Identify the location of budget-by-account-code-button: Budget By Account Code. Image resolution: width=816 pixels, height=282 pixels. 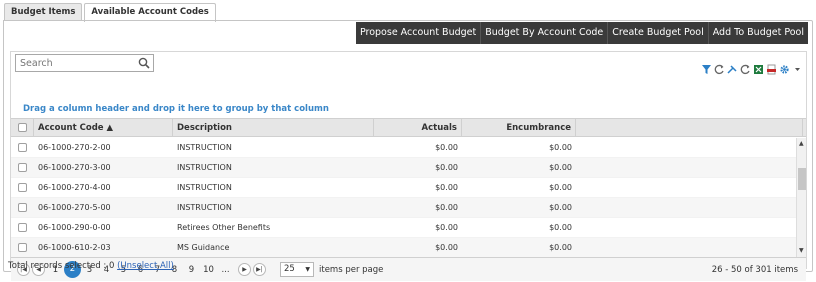
(544, 33).